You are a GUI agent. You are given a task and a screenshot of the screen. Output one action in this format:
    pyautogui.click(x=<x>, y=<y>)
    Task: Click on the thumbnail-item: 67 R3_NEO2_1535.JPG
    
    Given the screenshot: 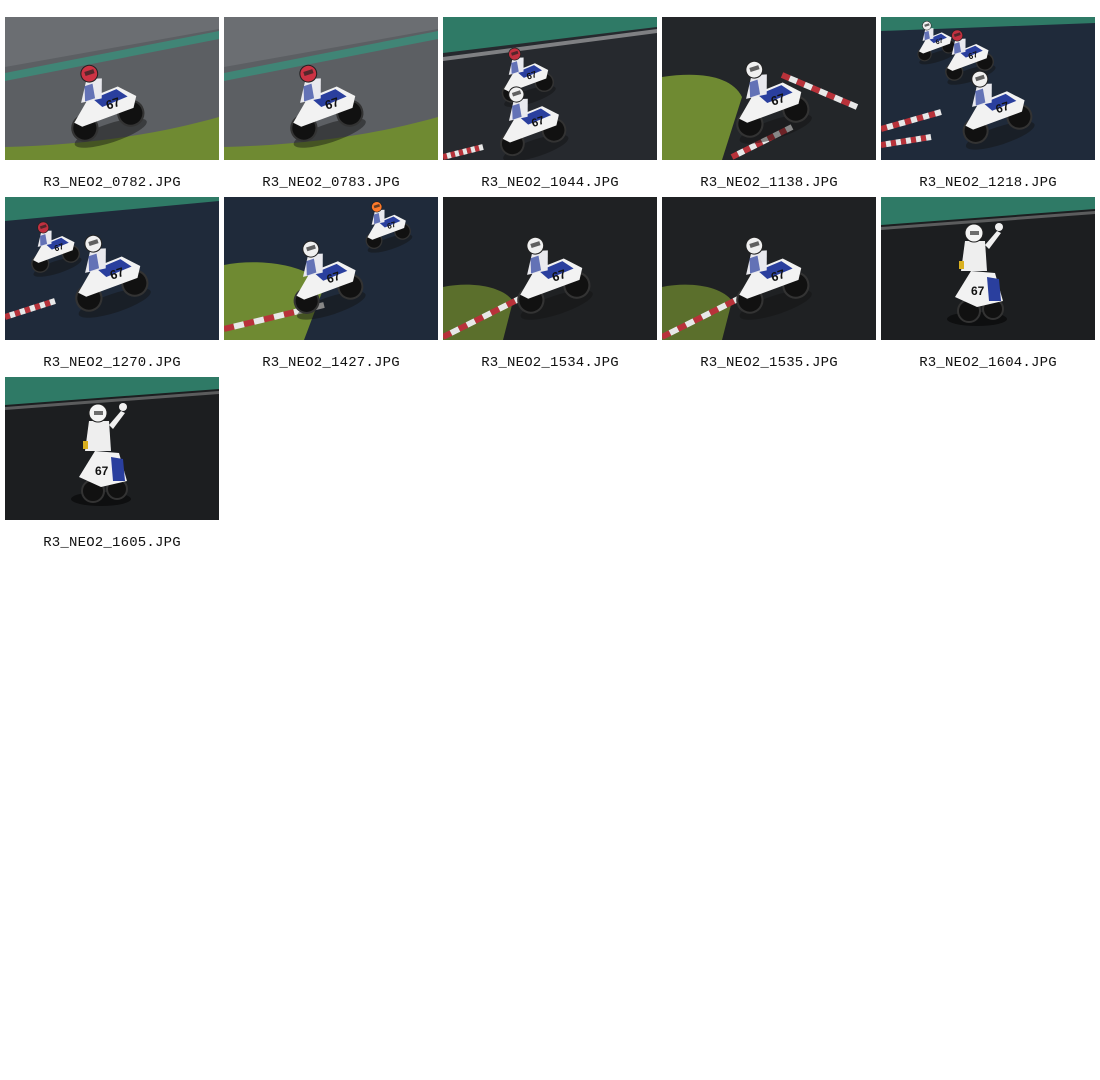 What is the action you would take?
    pyautogui.click(x=769, y=287)
    